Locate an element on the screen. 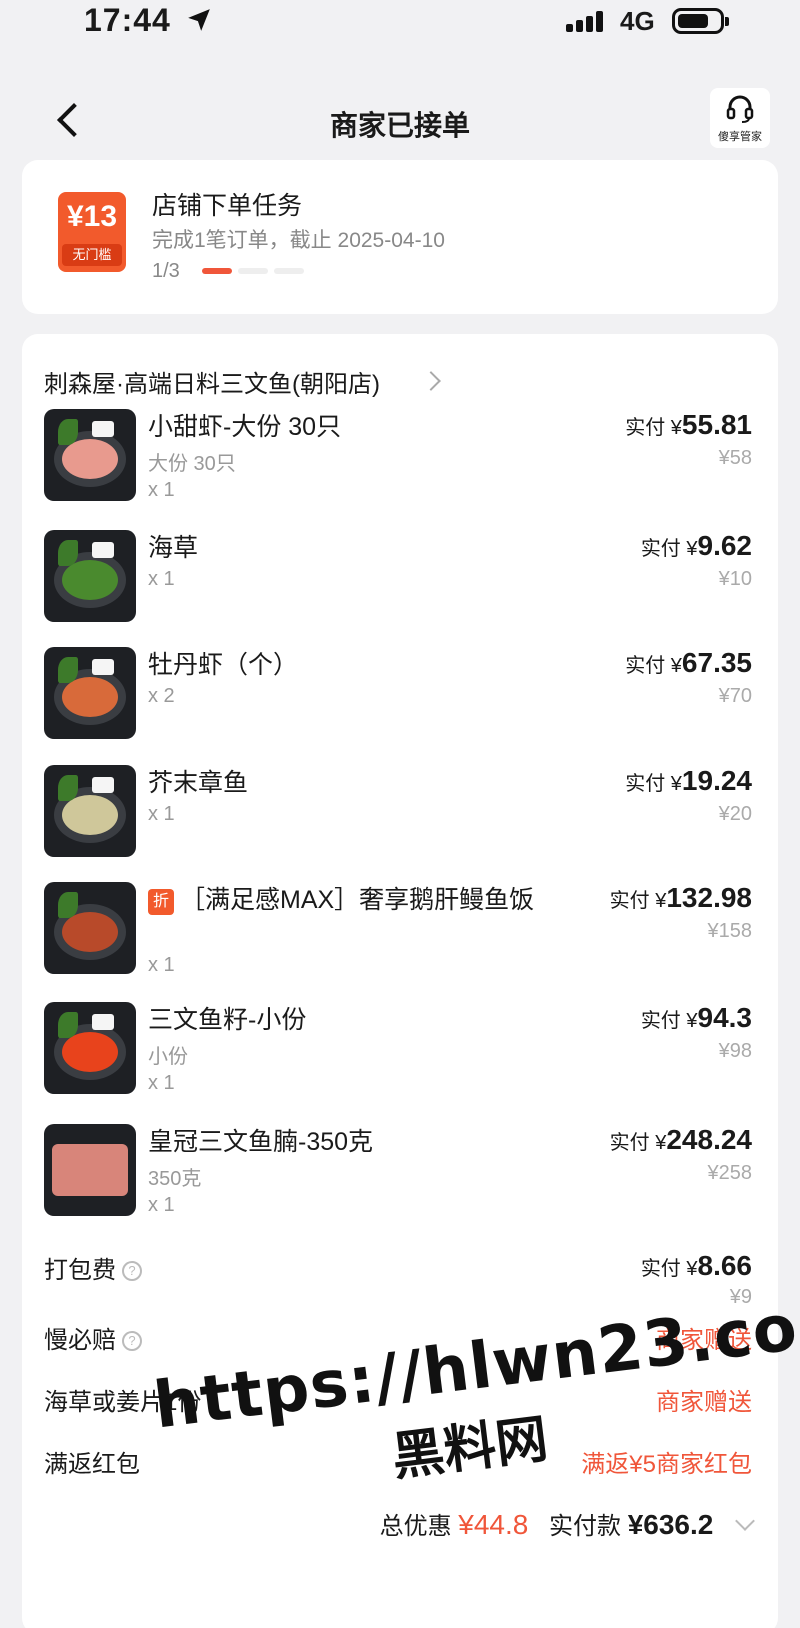 Image resolution: width=800 pixels, height=1628 pixels. order-item: 海草 x 1 实付 ¥9.62 ¥10 is located at coordinates (400, 585).